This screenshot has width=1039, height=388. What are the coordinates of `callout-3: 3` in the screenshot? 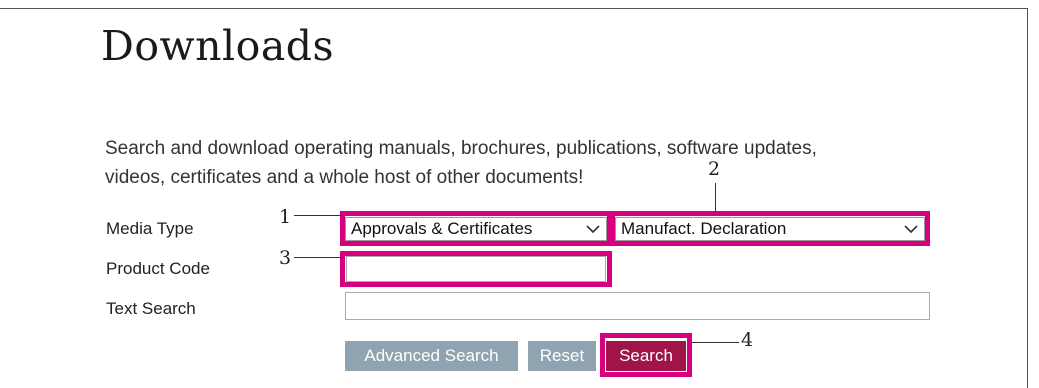 It's located at (285, 258).